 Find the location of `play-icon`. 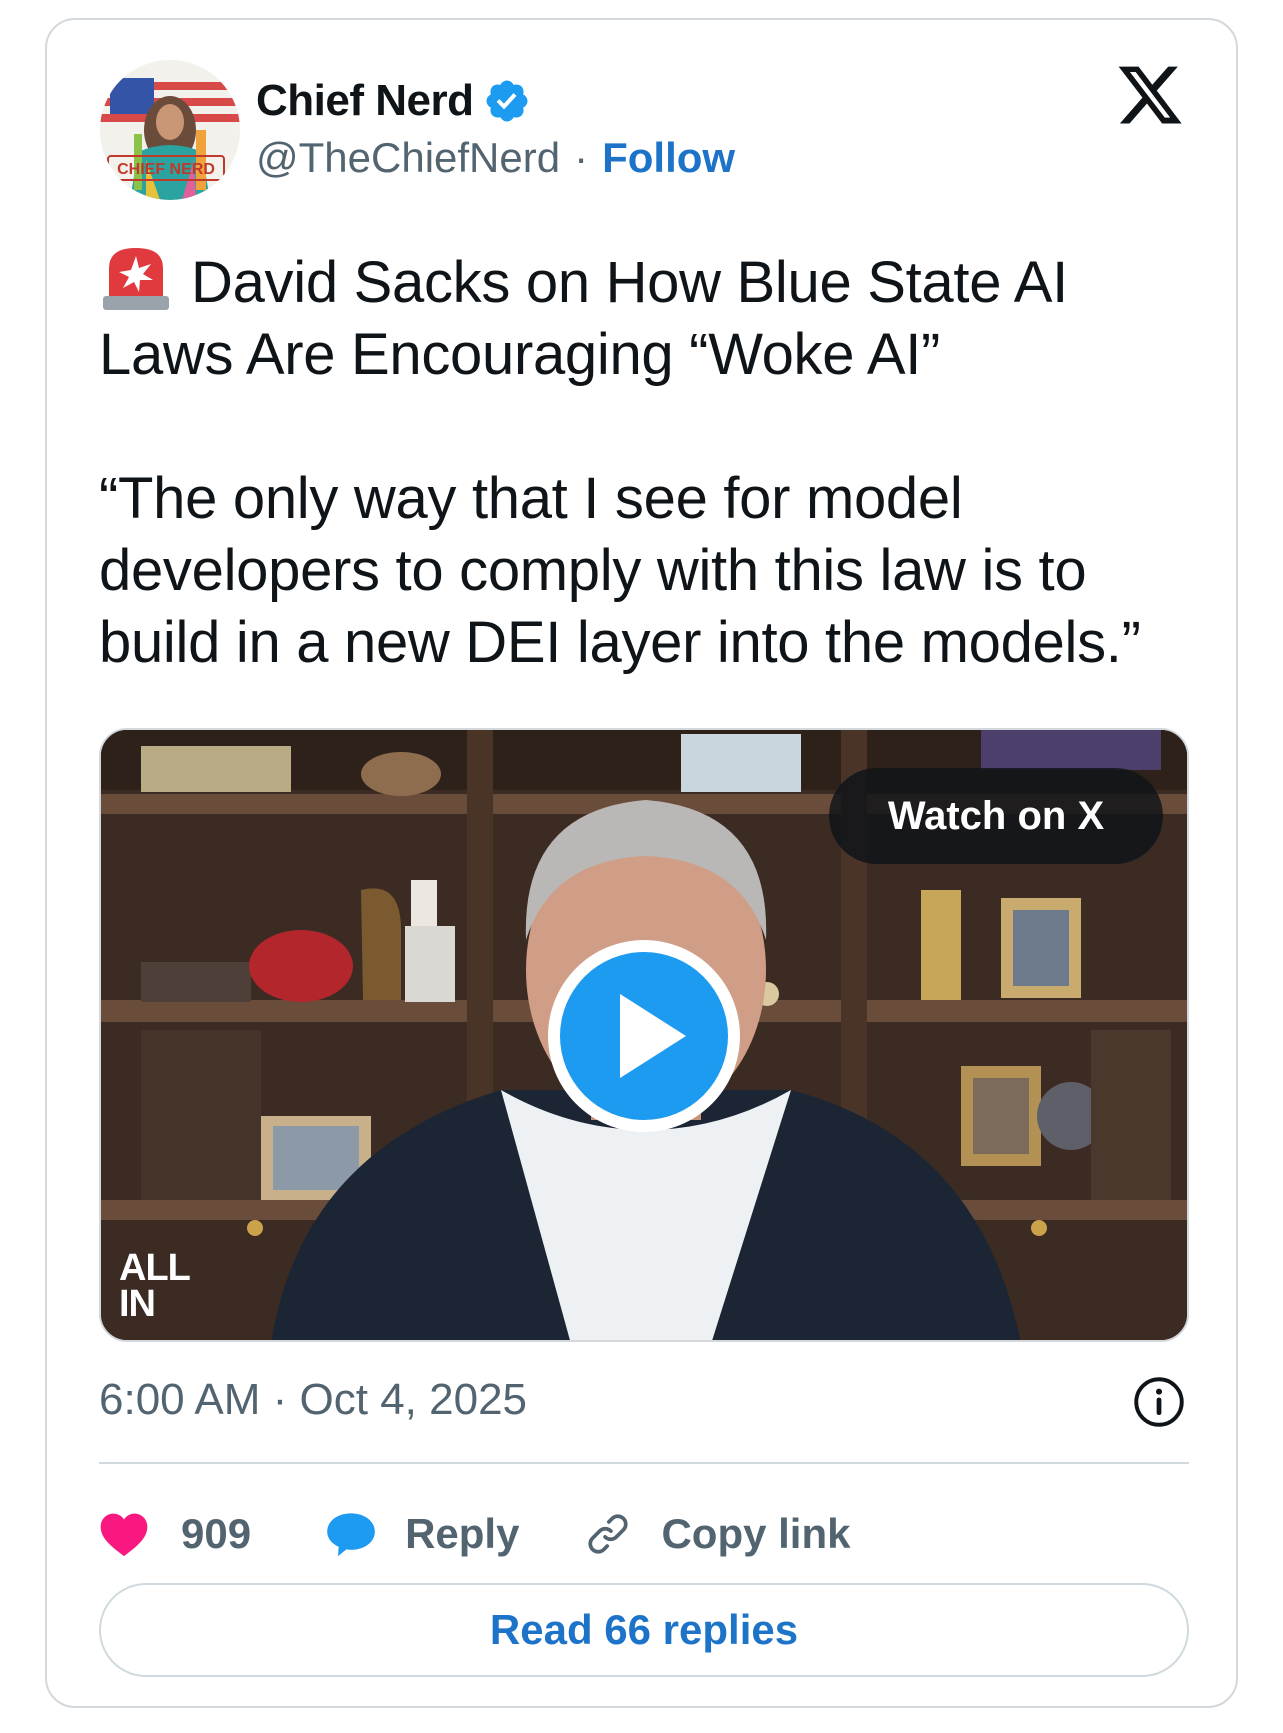

play-icon is located at coordinates (644, 1036).